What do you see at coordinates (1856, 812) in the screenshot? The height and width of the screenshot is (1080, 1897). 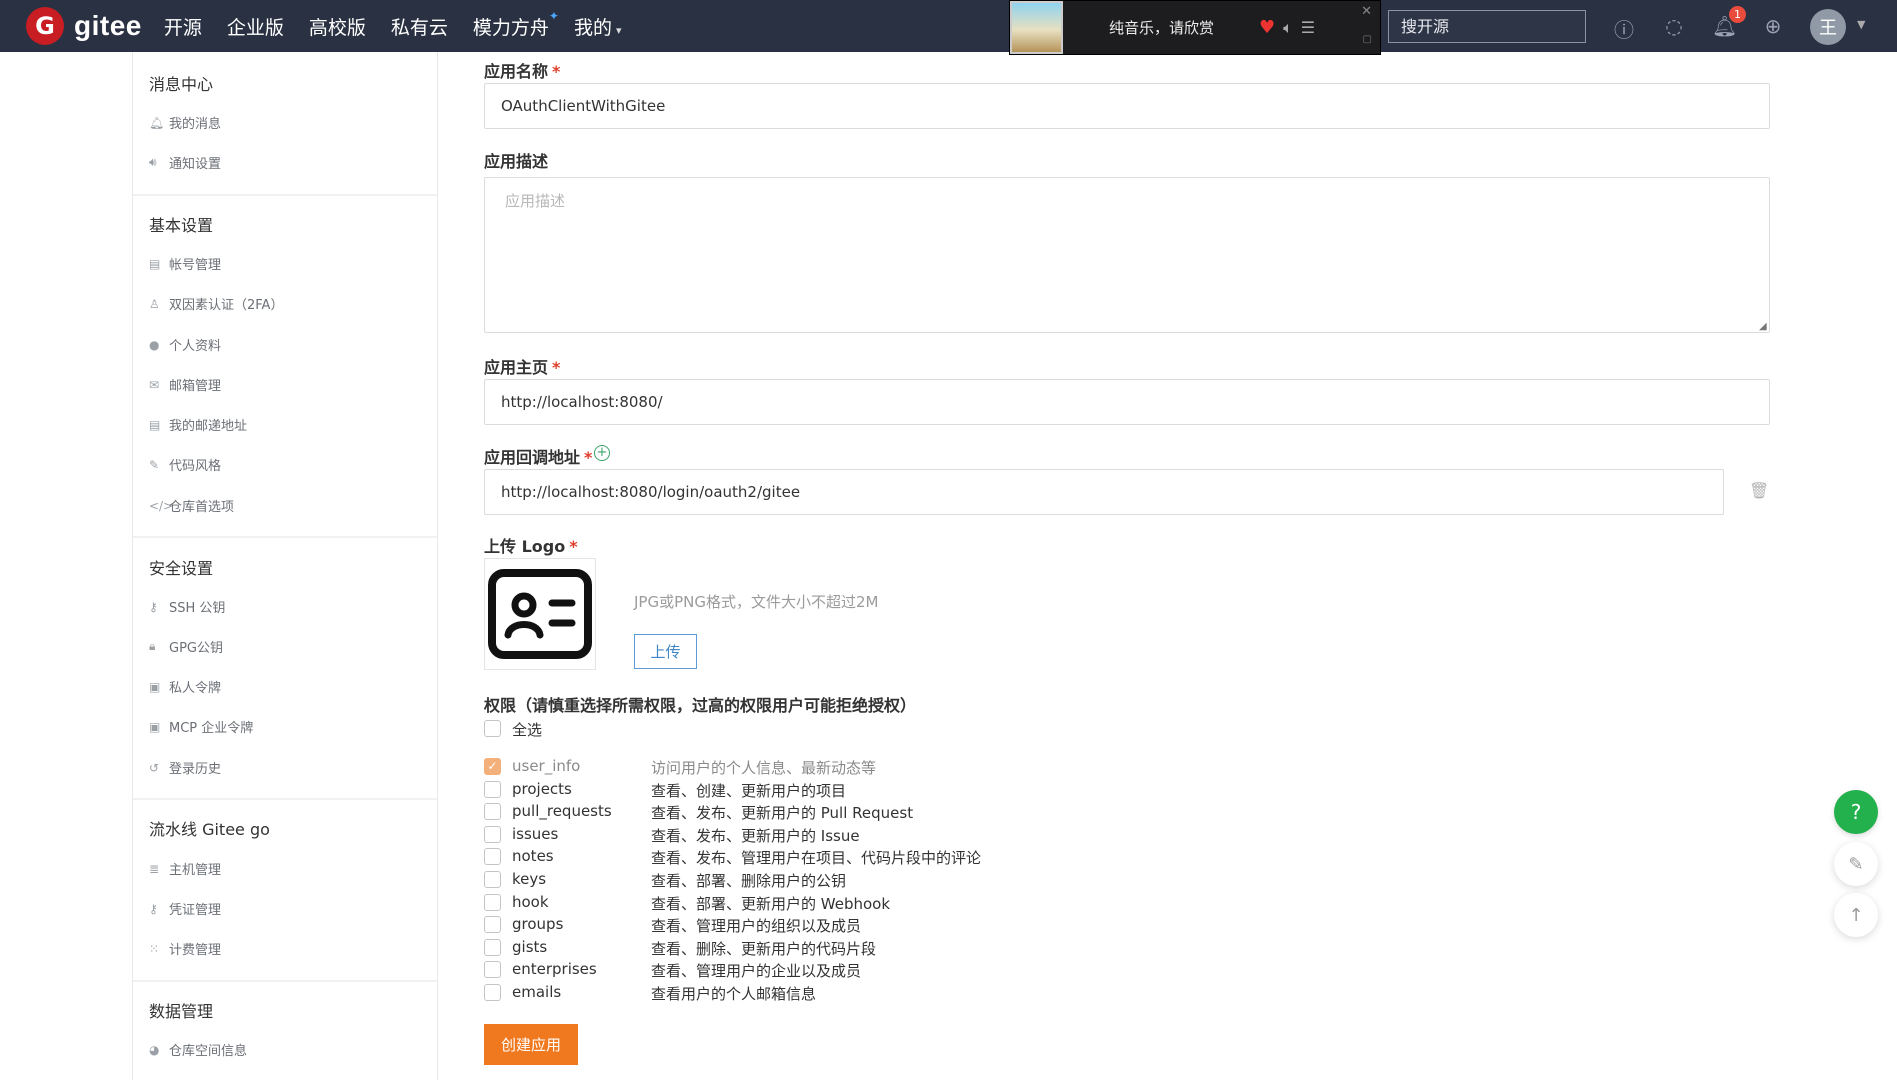 I see `help-button: ?` at bounding box center [1856, 812].